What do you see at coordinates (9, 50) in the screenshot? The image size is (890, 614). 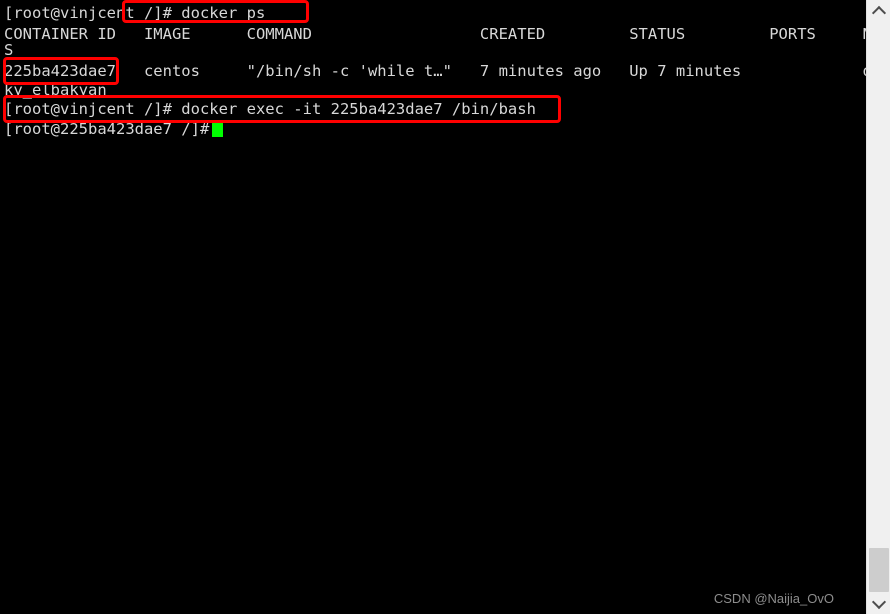 I see `terminal-line: S` at bounding box center [9, 50].